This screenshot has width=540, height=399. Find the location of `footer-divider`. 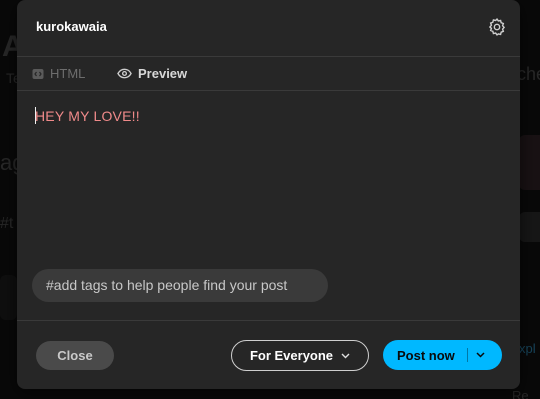

footer-divider is located at coordinates (268, 320).